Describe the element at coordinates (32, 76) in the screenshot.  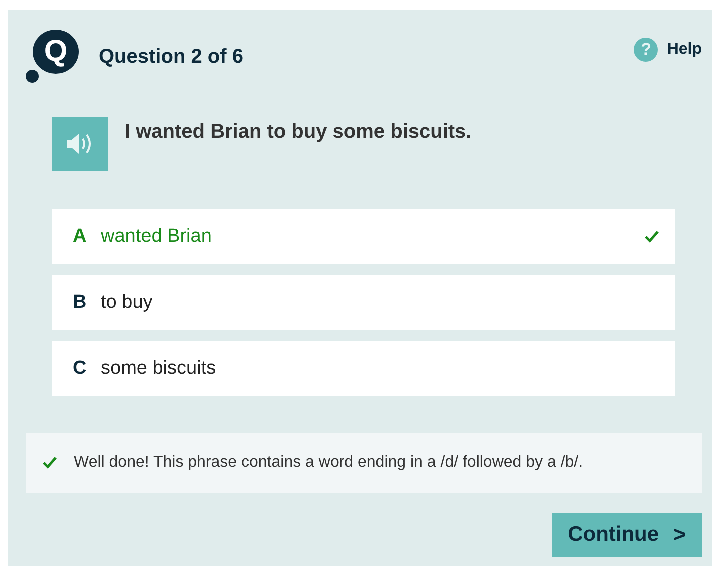
I see `logo-dot` at that location.